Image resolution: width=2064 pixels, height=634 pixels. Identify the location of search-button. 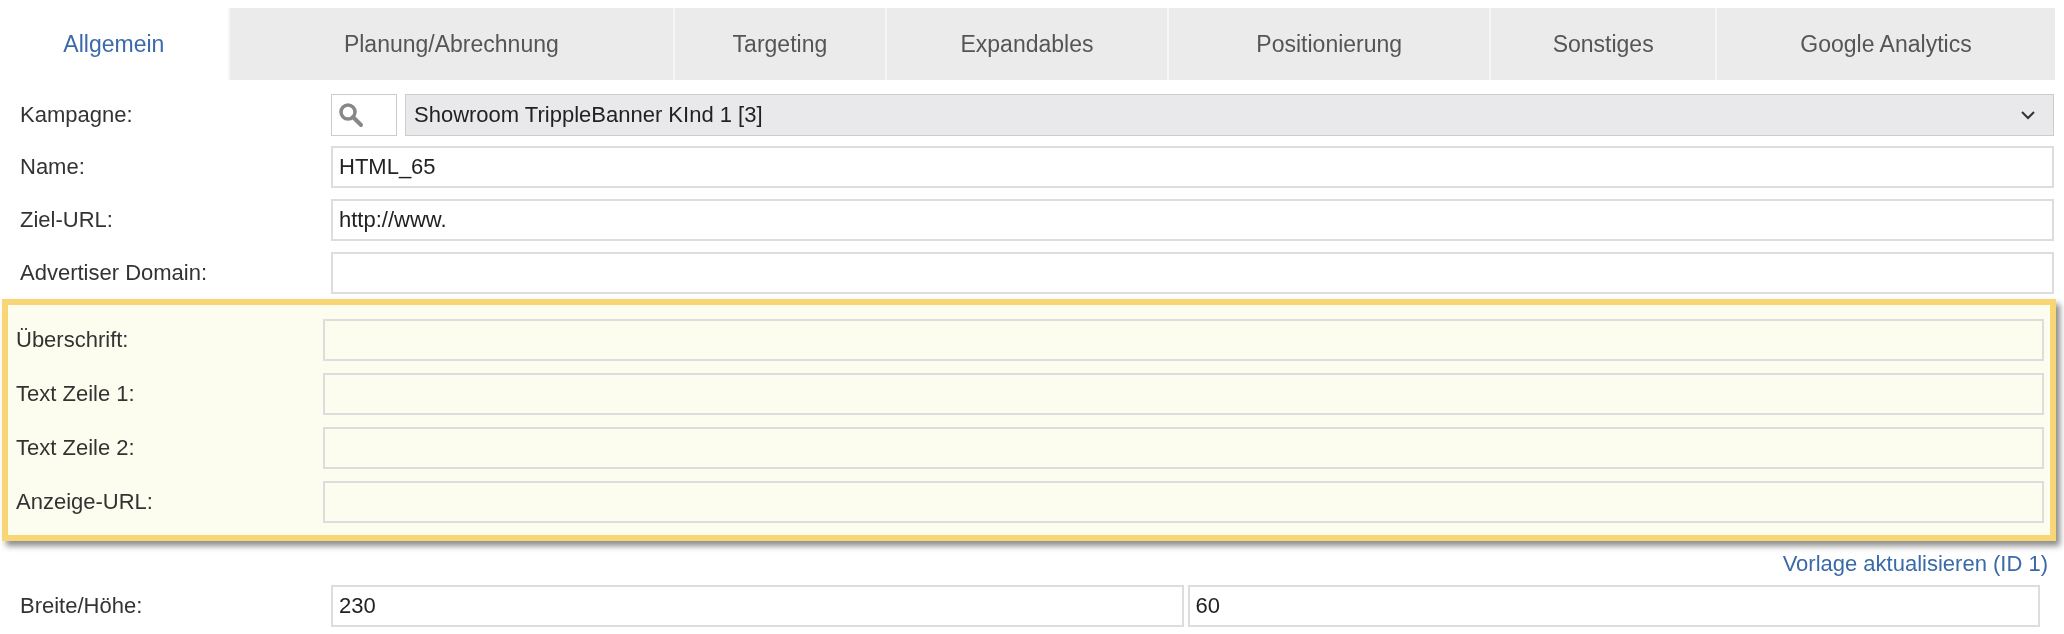
(364, 115).